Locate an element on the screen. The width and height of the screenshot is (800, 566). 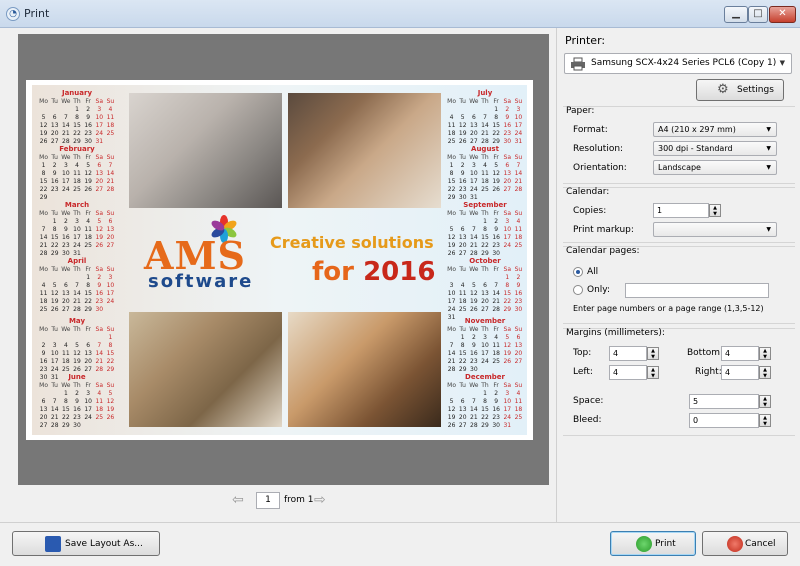
previous-page-icon: ⇦ is located at coordinates (240, 500).